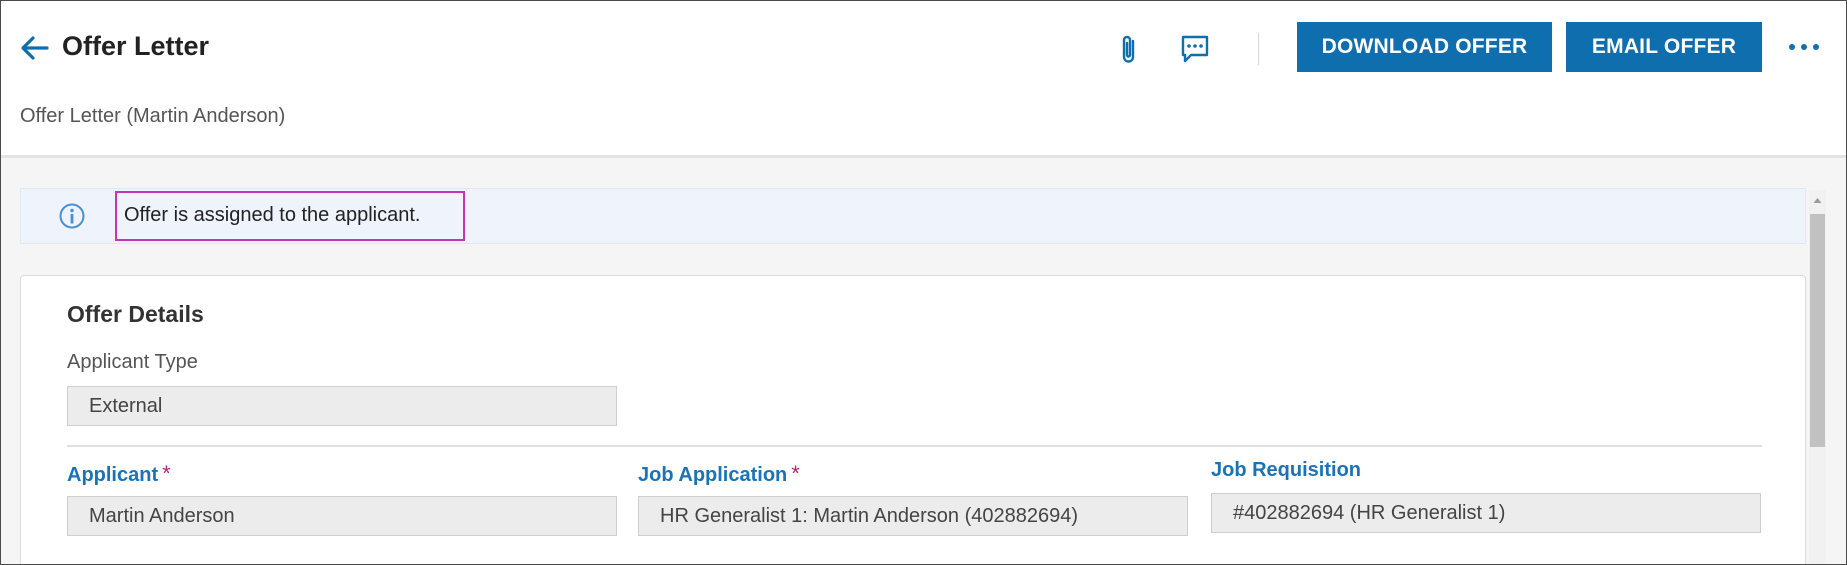 Image resolution: width=1847 pixels, height=565 pixels. What do you see at coordinates (713, 475) in the screenshot?
I see `job-application-label-text: Job Application` at bounding box center [713, 475].